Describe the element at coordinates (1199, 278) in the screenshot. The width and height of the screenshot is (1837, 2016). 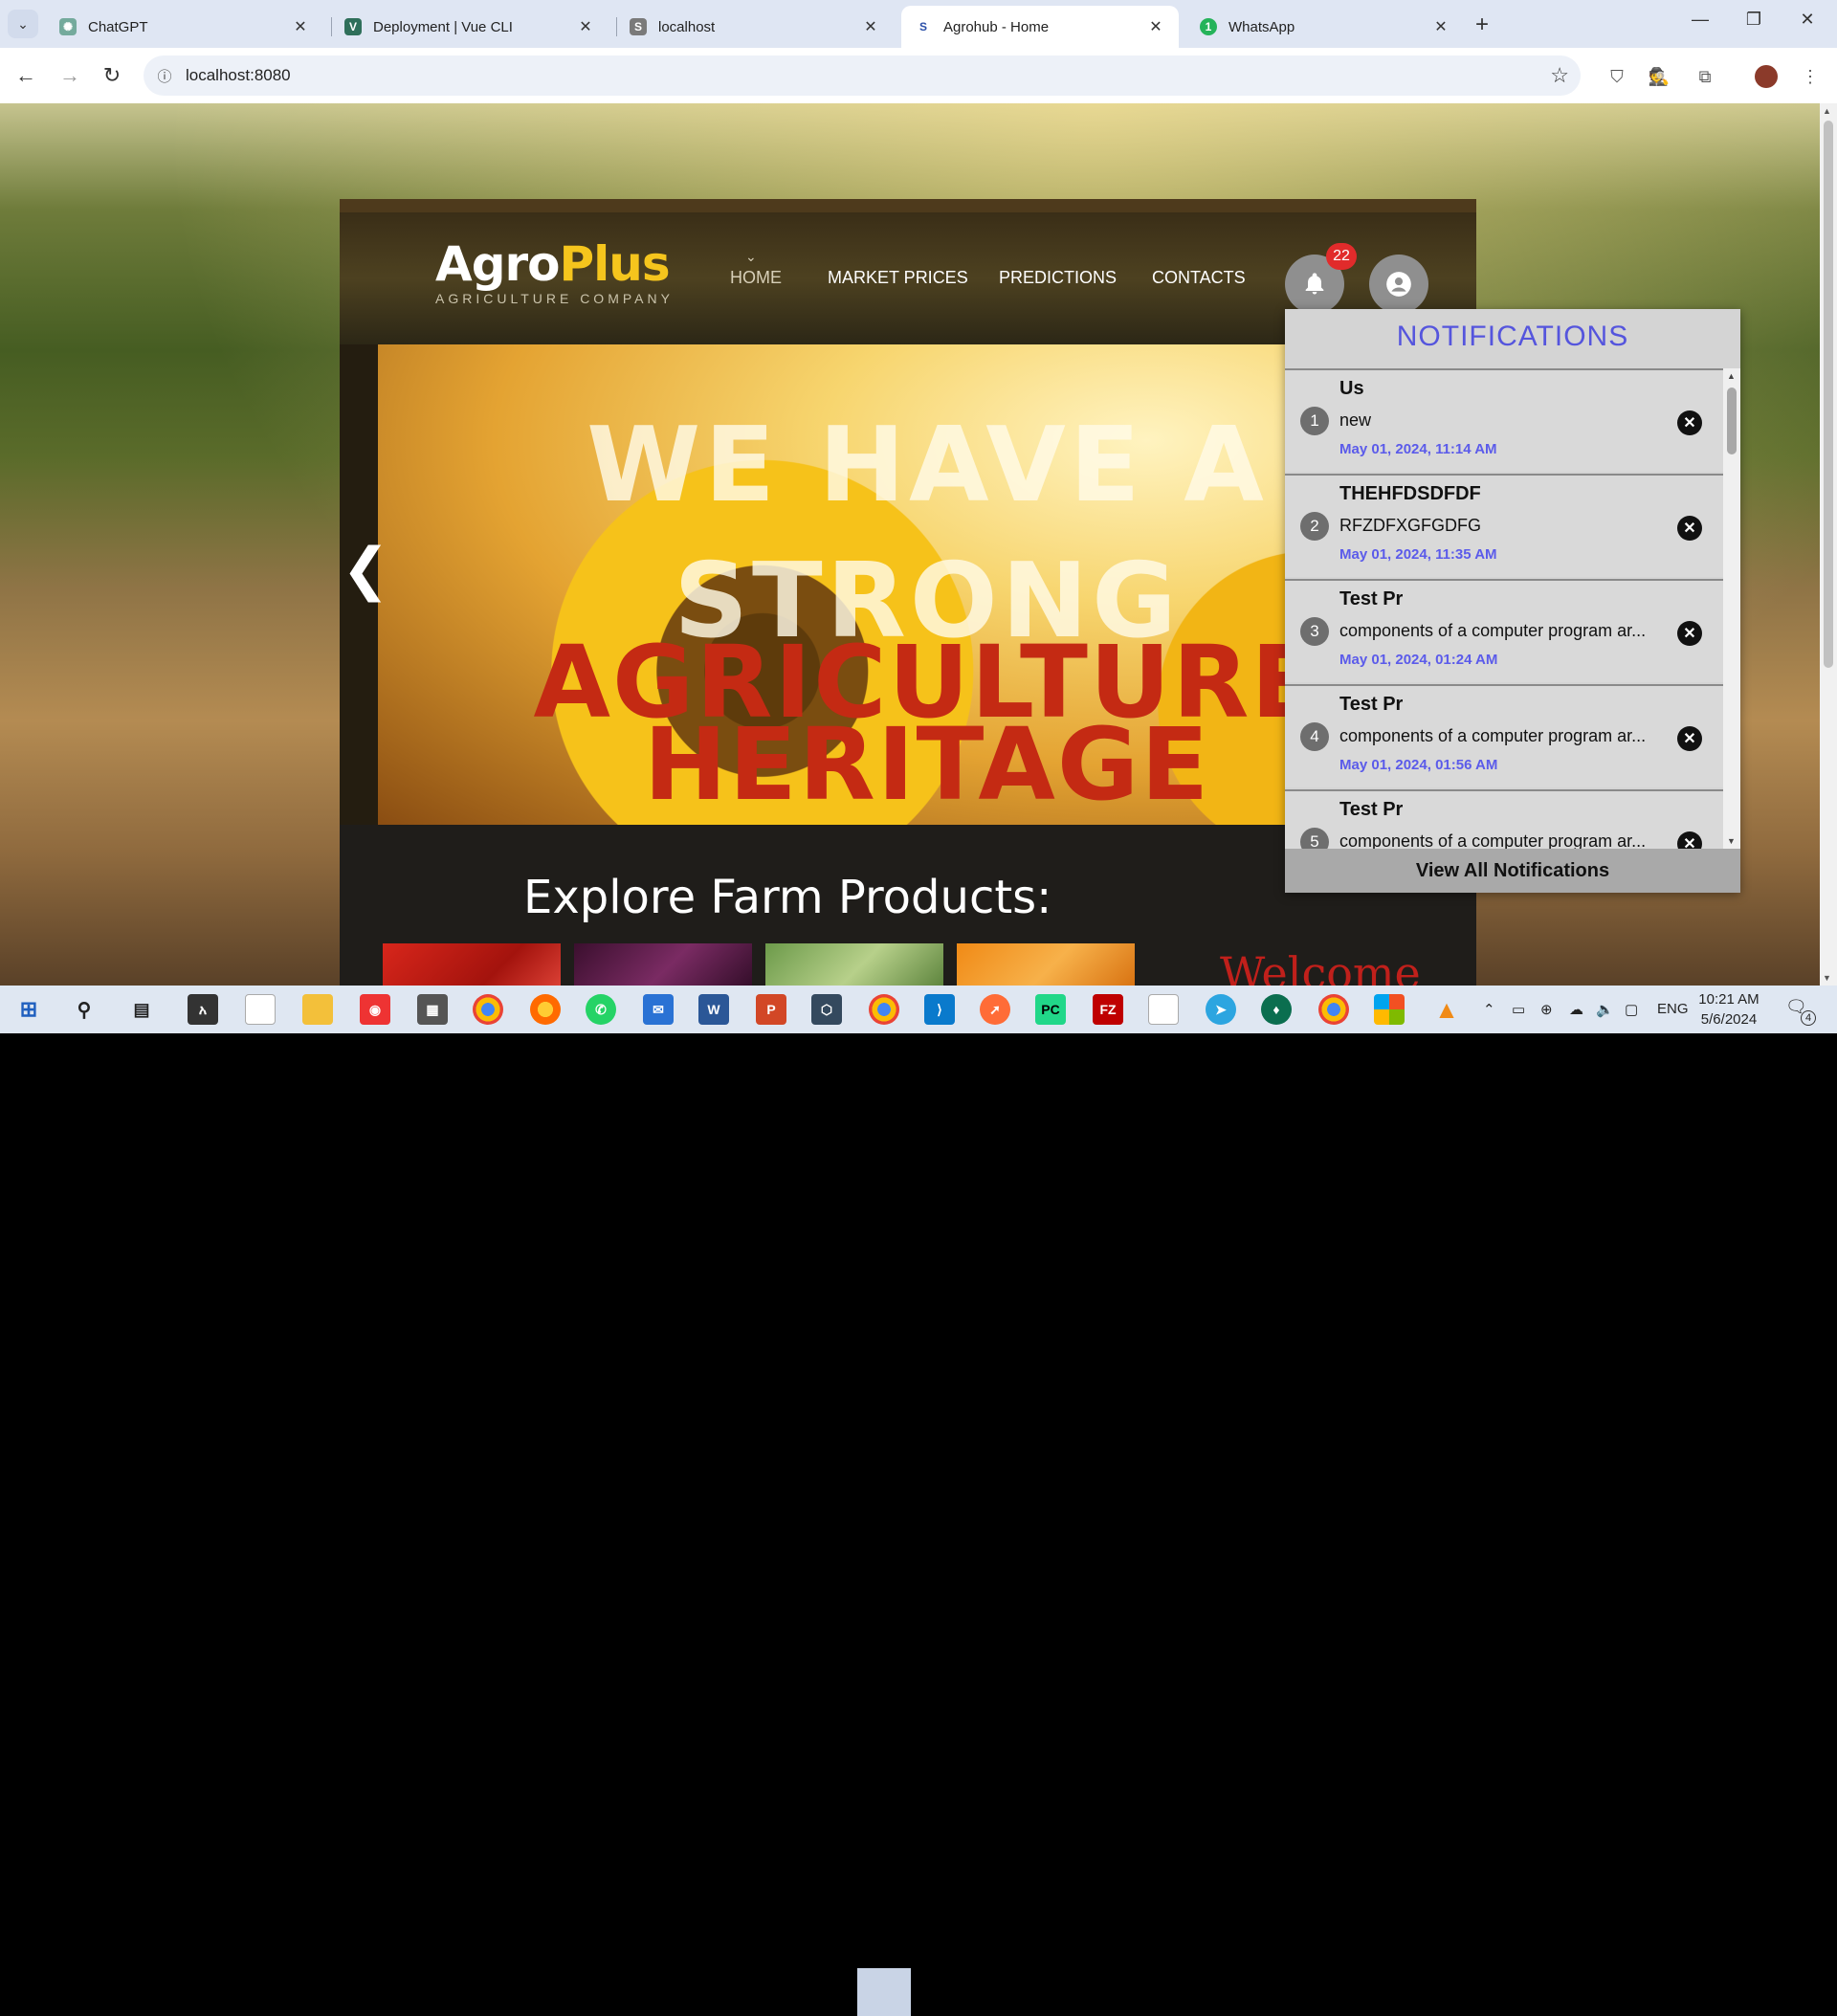
I see `nav-contacts: CONTACTS` at that location.